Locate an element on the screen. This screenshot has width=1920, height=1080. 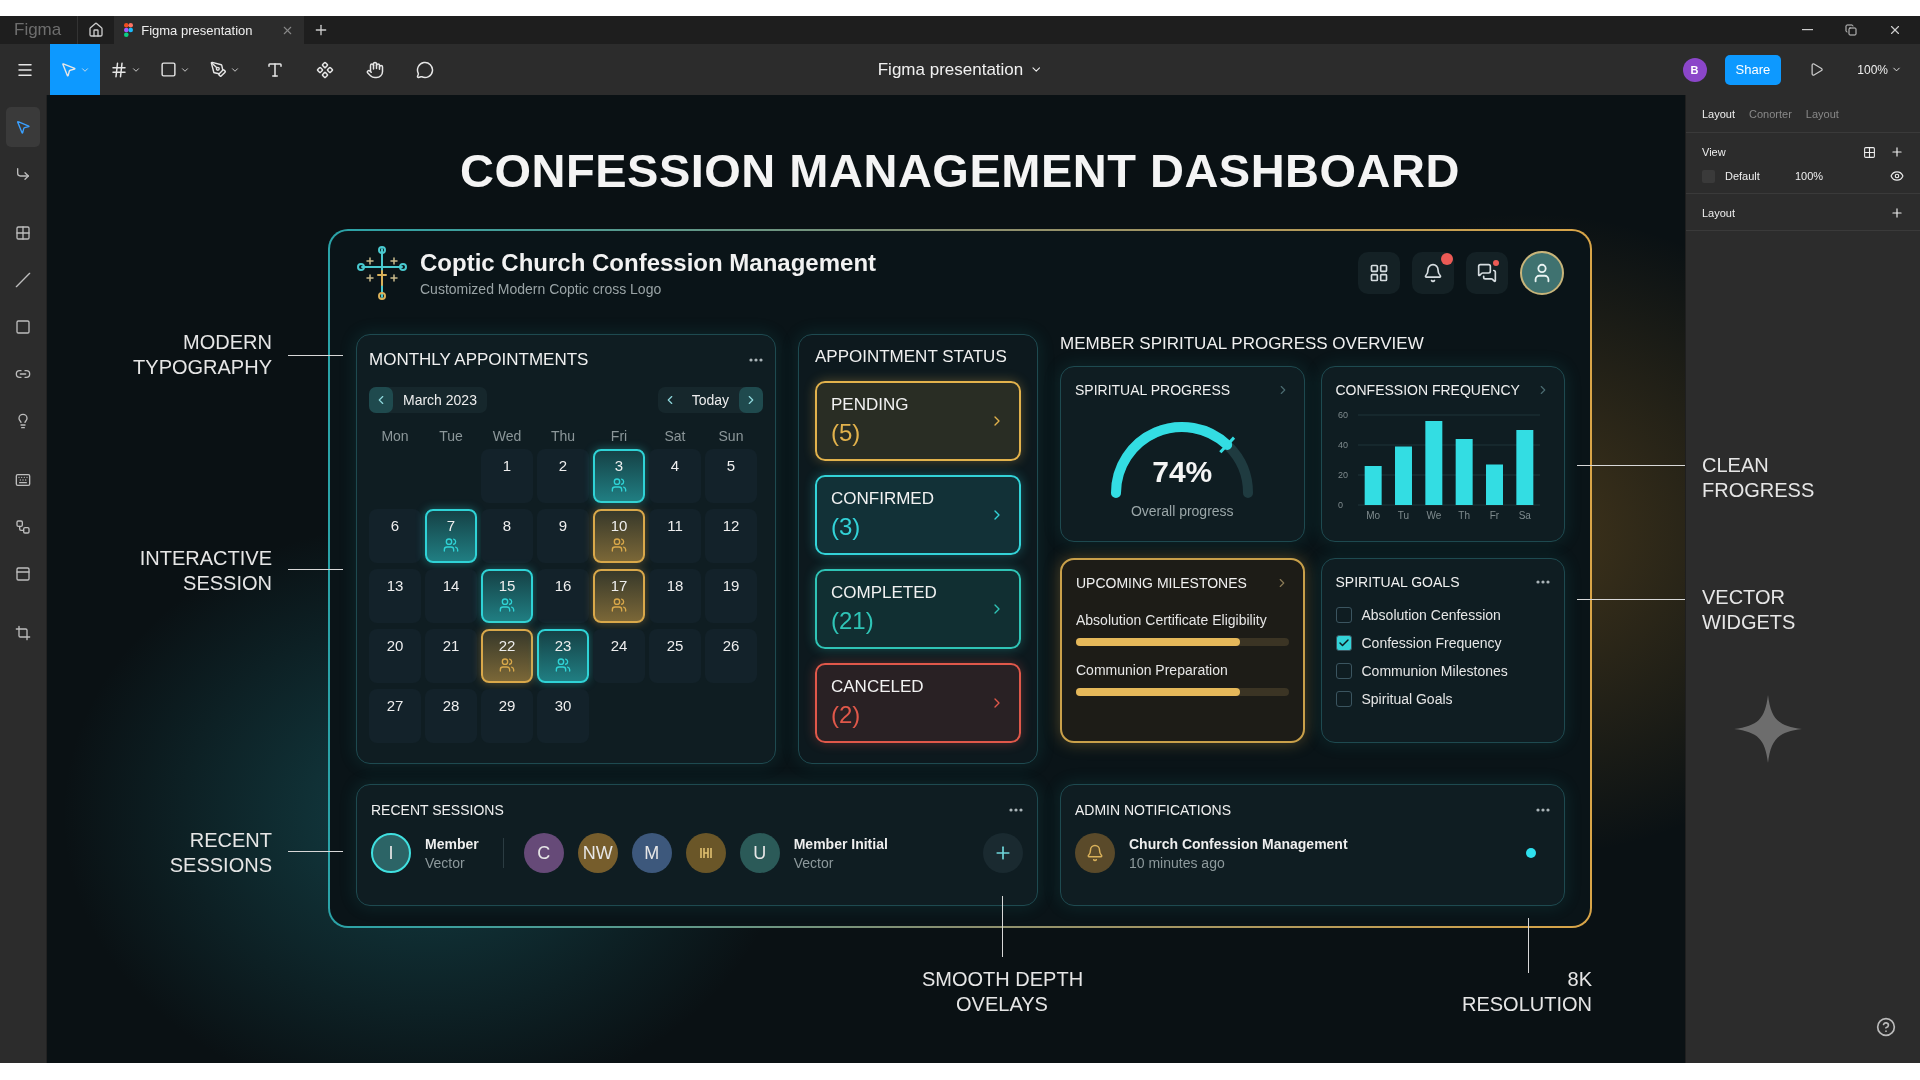
move-tool-icon is located at coordinates (68, 69).